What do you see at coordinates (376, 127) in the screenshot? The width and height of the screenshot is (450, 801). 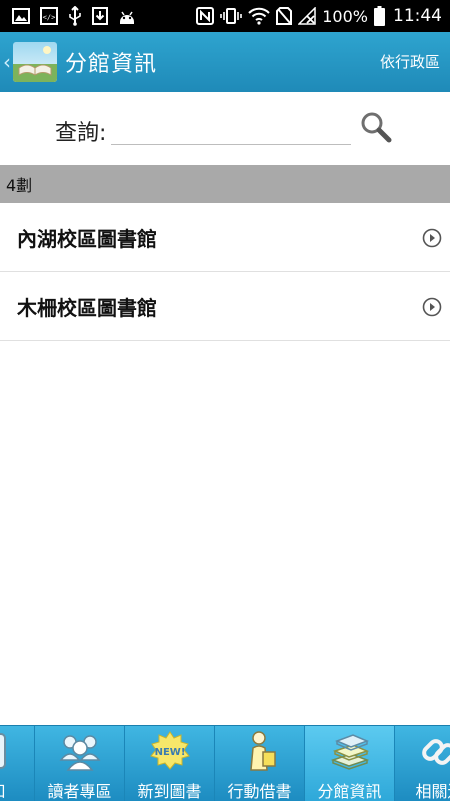 I see `search-icon` at bounding box center [376, 127].